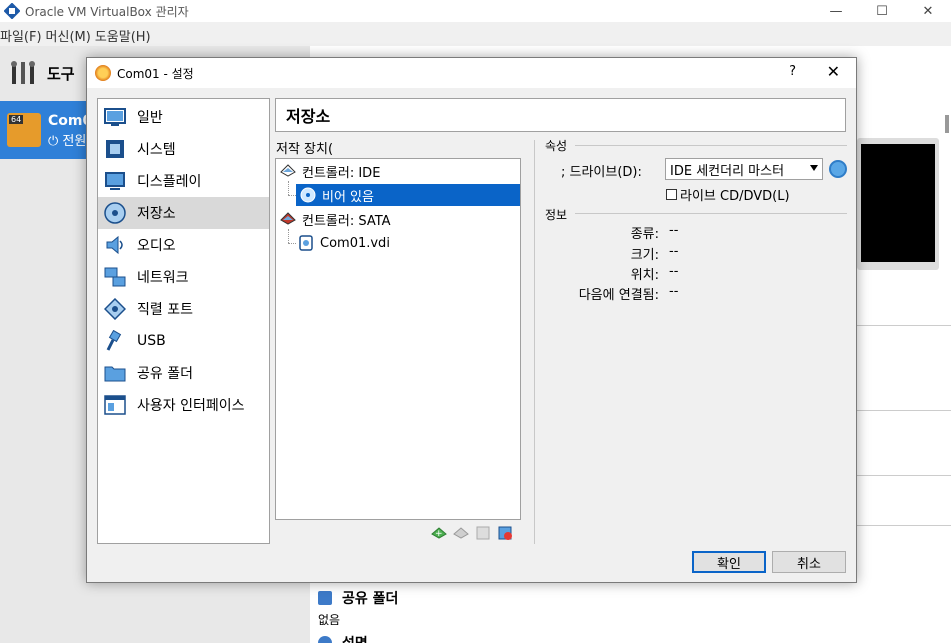  I want to click on main-titlebar: Oracle VM VirtualBox 관리자 — ☐ ✕, so click(475, 11).